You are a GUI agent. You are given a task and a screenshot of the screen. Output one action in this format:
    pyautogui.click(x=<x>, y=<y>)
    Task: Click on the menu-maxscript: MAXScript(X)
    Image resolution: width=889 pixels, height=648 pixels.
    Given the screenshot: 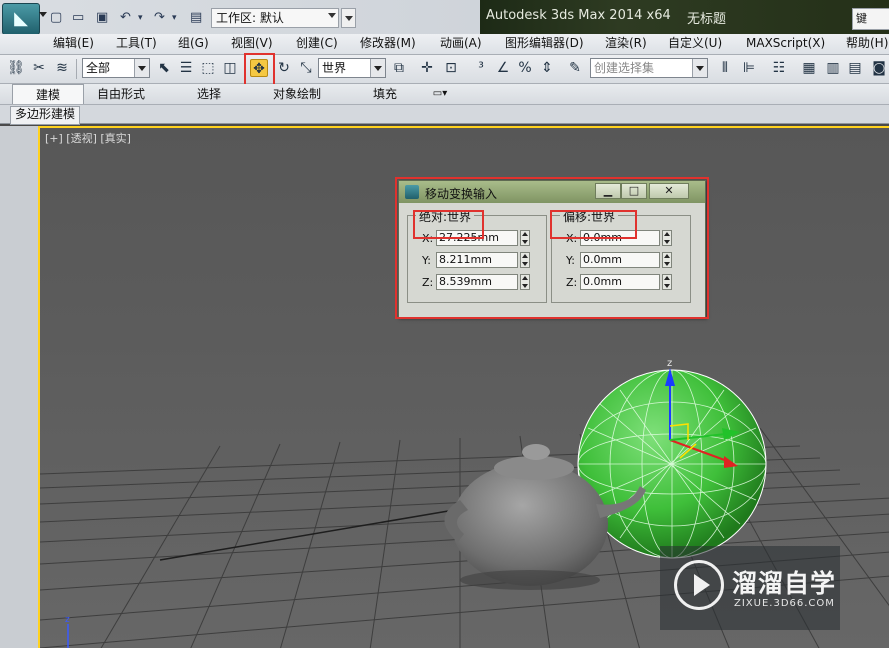 What is the action you would take?
    pyautogui.click(x=785, y=44)
    